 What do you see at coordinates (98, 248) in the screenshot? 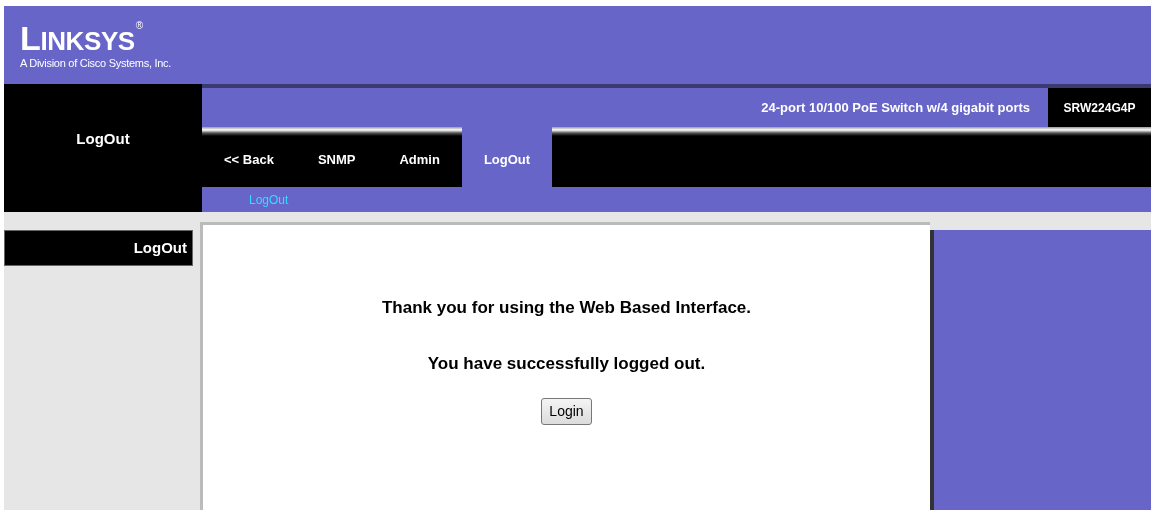
I see `sidebar-item: LogOut` at bounding box center [98, 248].